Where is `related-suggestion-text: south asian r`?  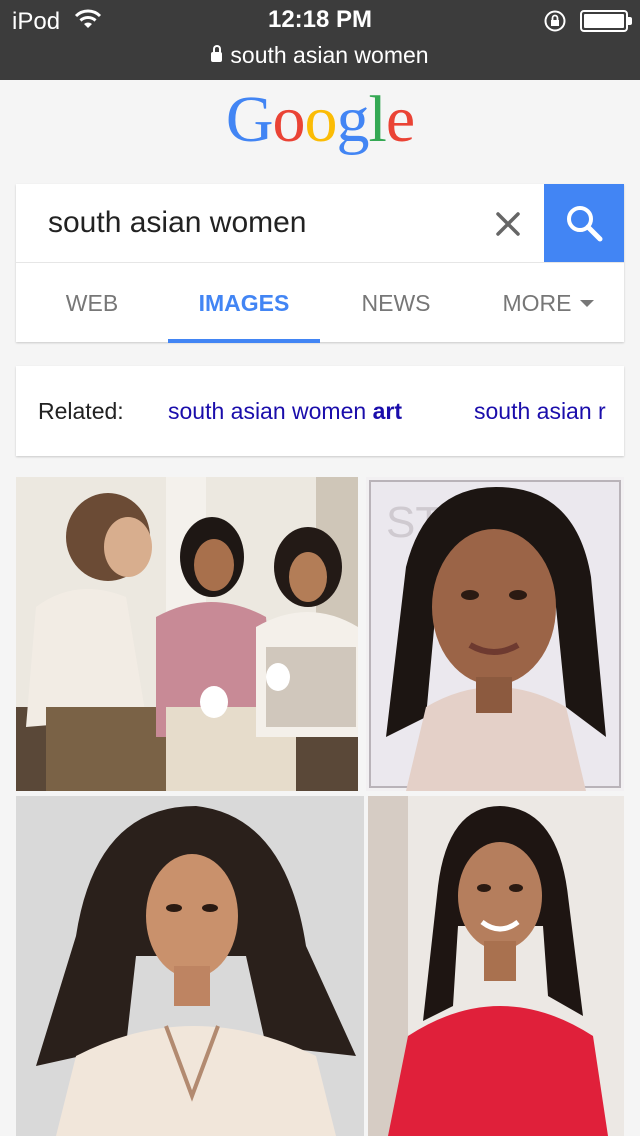
related-suggestion-text: south asian r is located at coordinates (540, 411).